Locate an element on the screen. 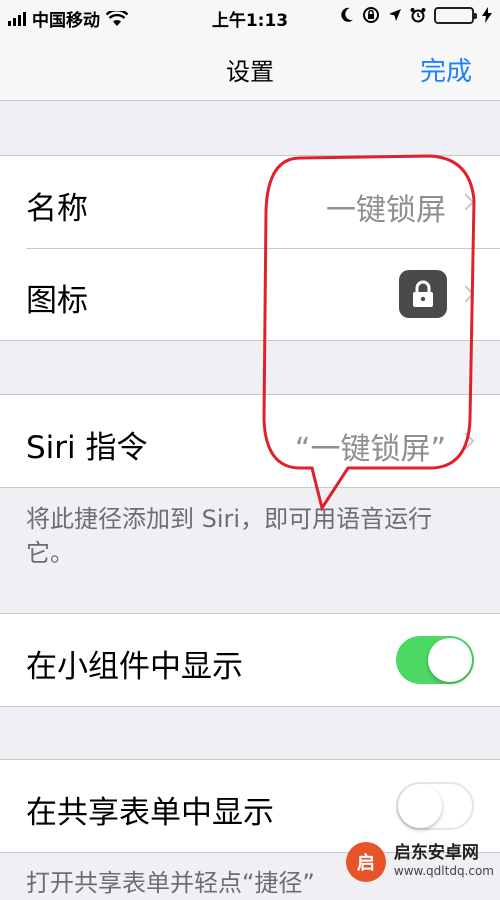 The width and height of the screenshot is (500, 900). alarm-icon is located at coordinates (418, 15).